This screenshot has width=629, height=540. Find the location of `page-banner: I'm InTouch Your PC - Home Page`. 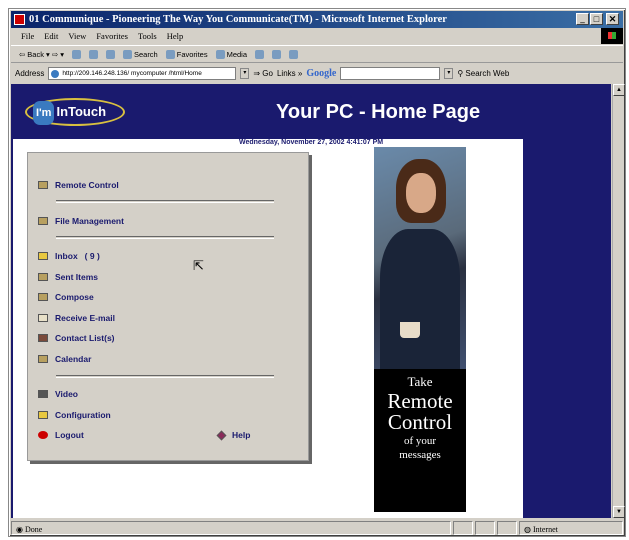

page-banner: I'm InTouch Your PC - Home Page is located at coordinates (311, 111).